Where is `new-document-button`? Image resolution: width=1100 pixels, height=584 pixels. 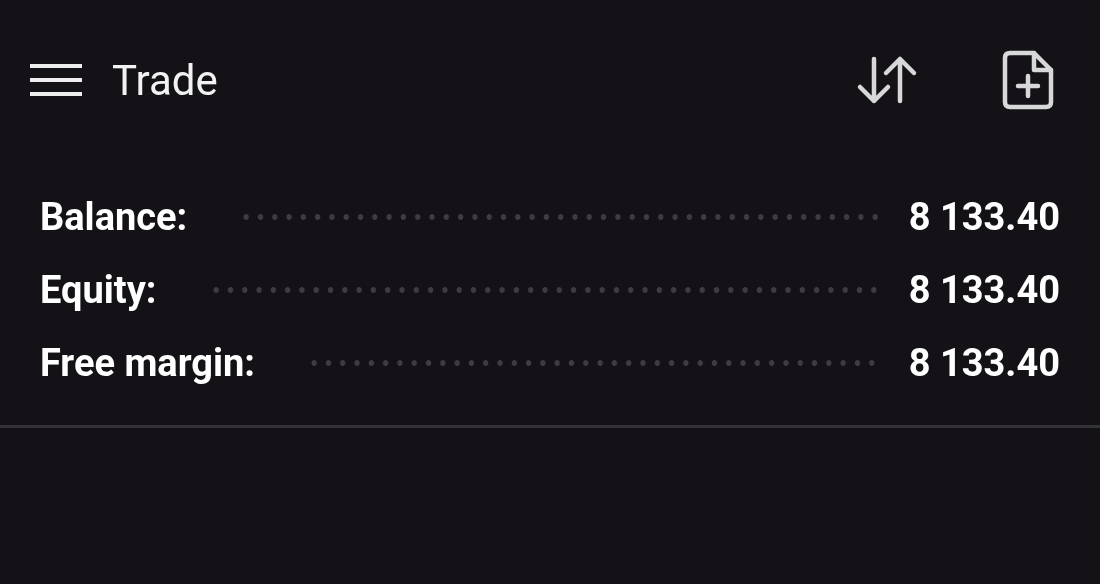 new-document-button is located at coordinates (1028, 80).